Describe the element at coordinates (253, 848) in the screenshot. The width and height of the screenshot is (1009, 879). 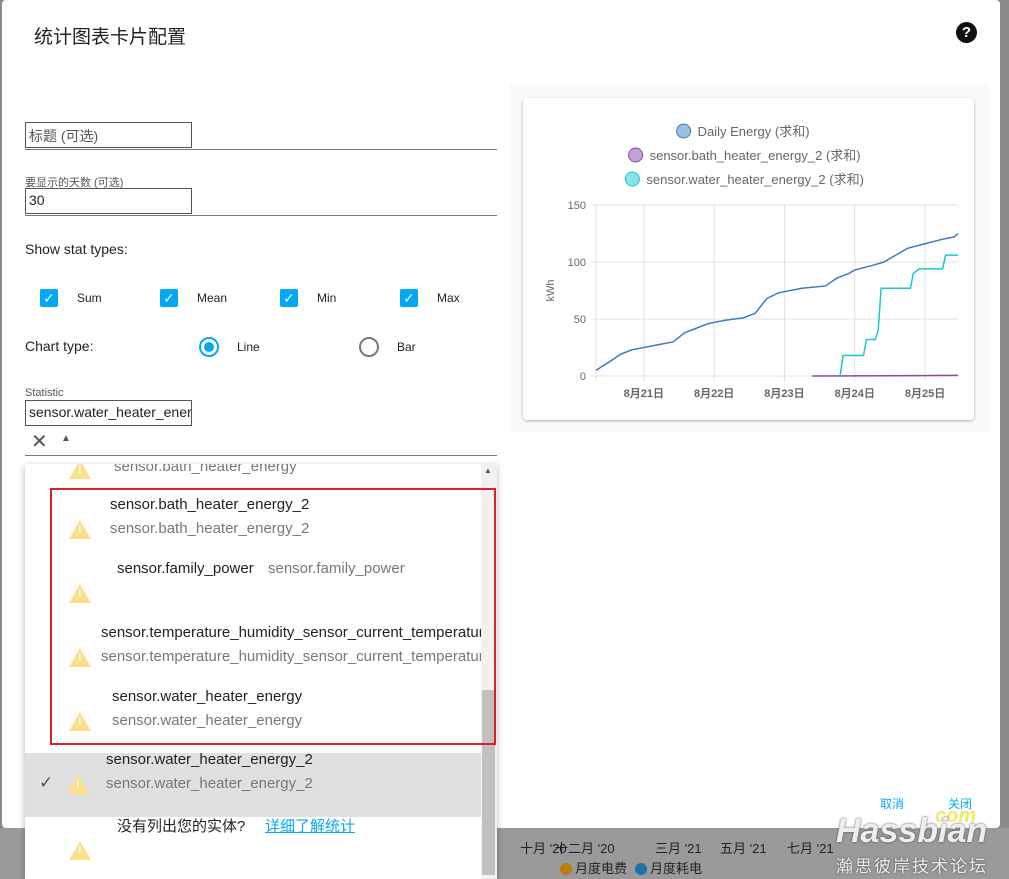
I see `list-item-help: 没有列出您的实体? 详细了解统计` at that location.